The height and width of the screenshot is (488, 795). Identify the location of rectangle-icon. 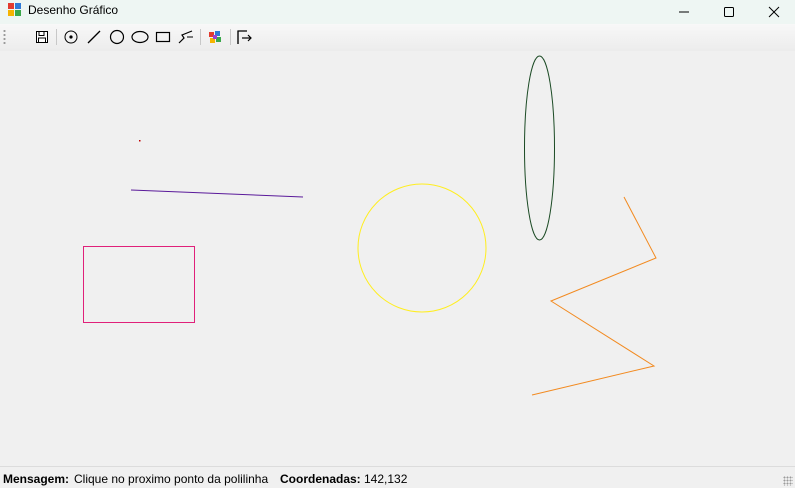
(163, 37).